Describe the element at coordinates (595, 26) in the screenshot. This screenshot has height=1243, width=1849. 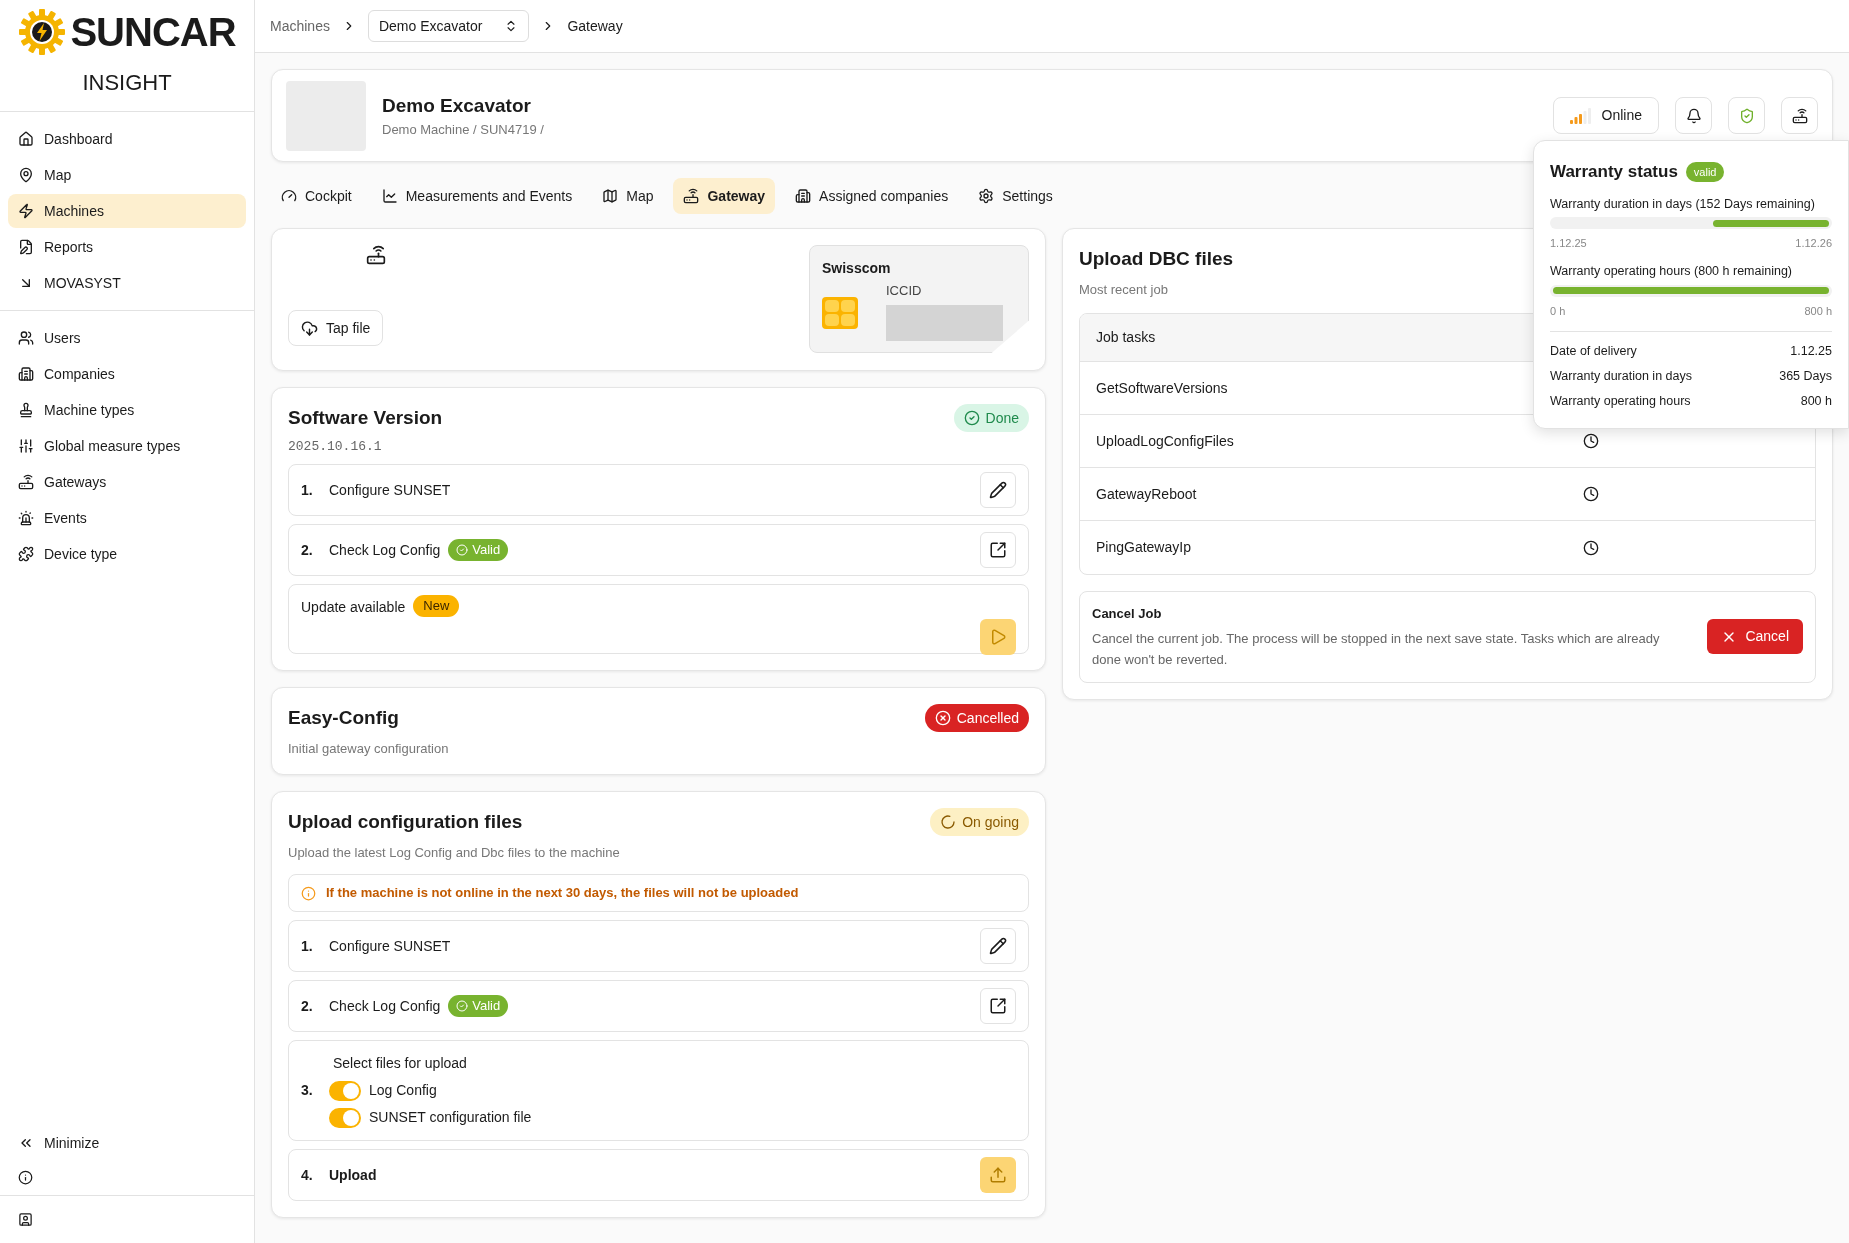
I see `breadcrumb-current: Gateway` at that location.